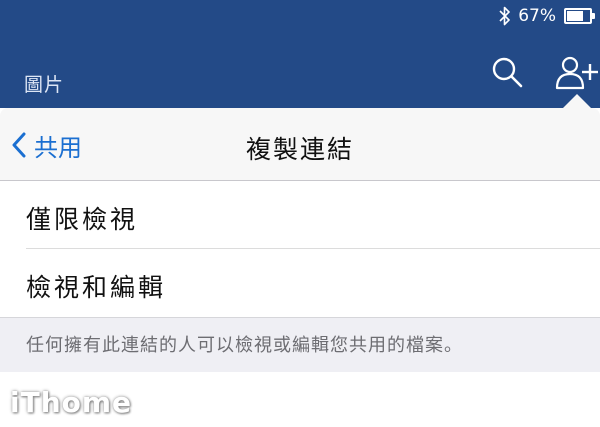 The image size is (600, 427). Describe the element at coordinates (575, 16) in the screenshot. I see `battery-fill` at that location.